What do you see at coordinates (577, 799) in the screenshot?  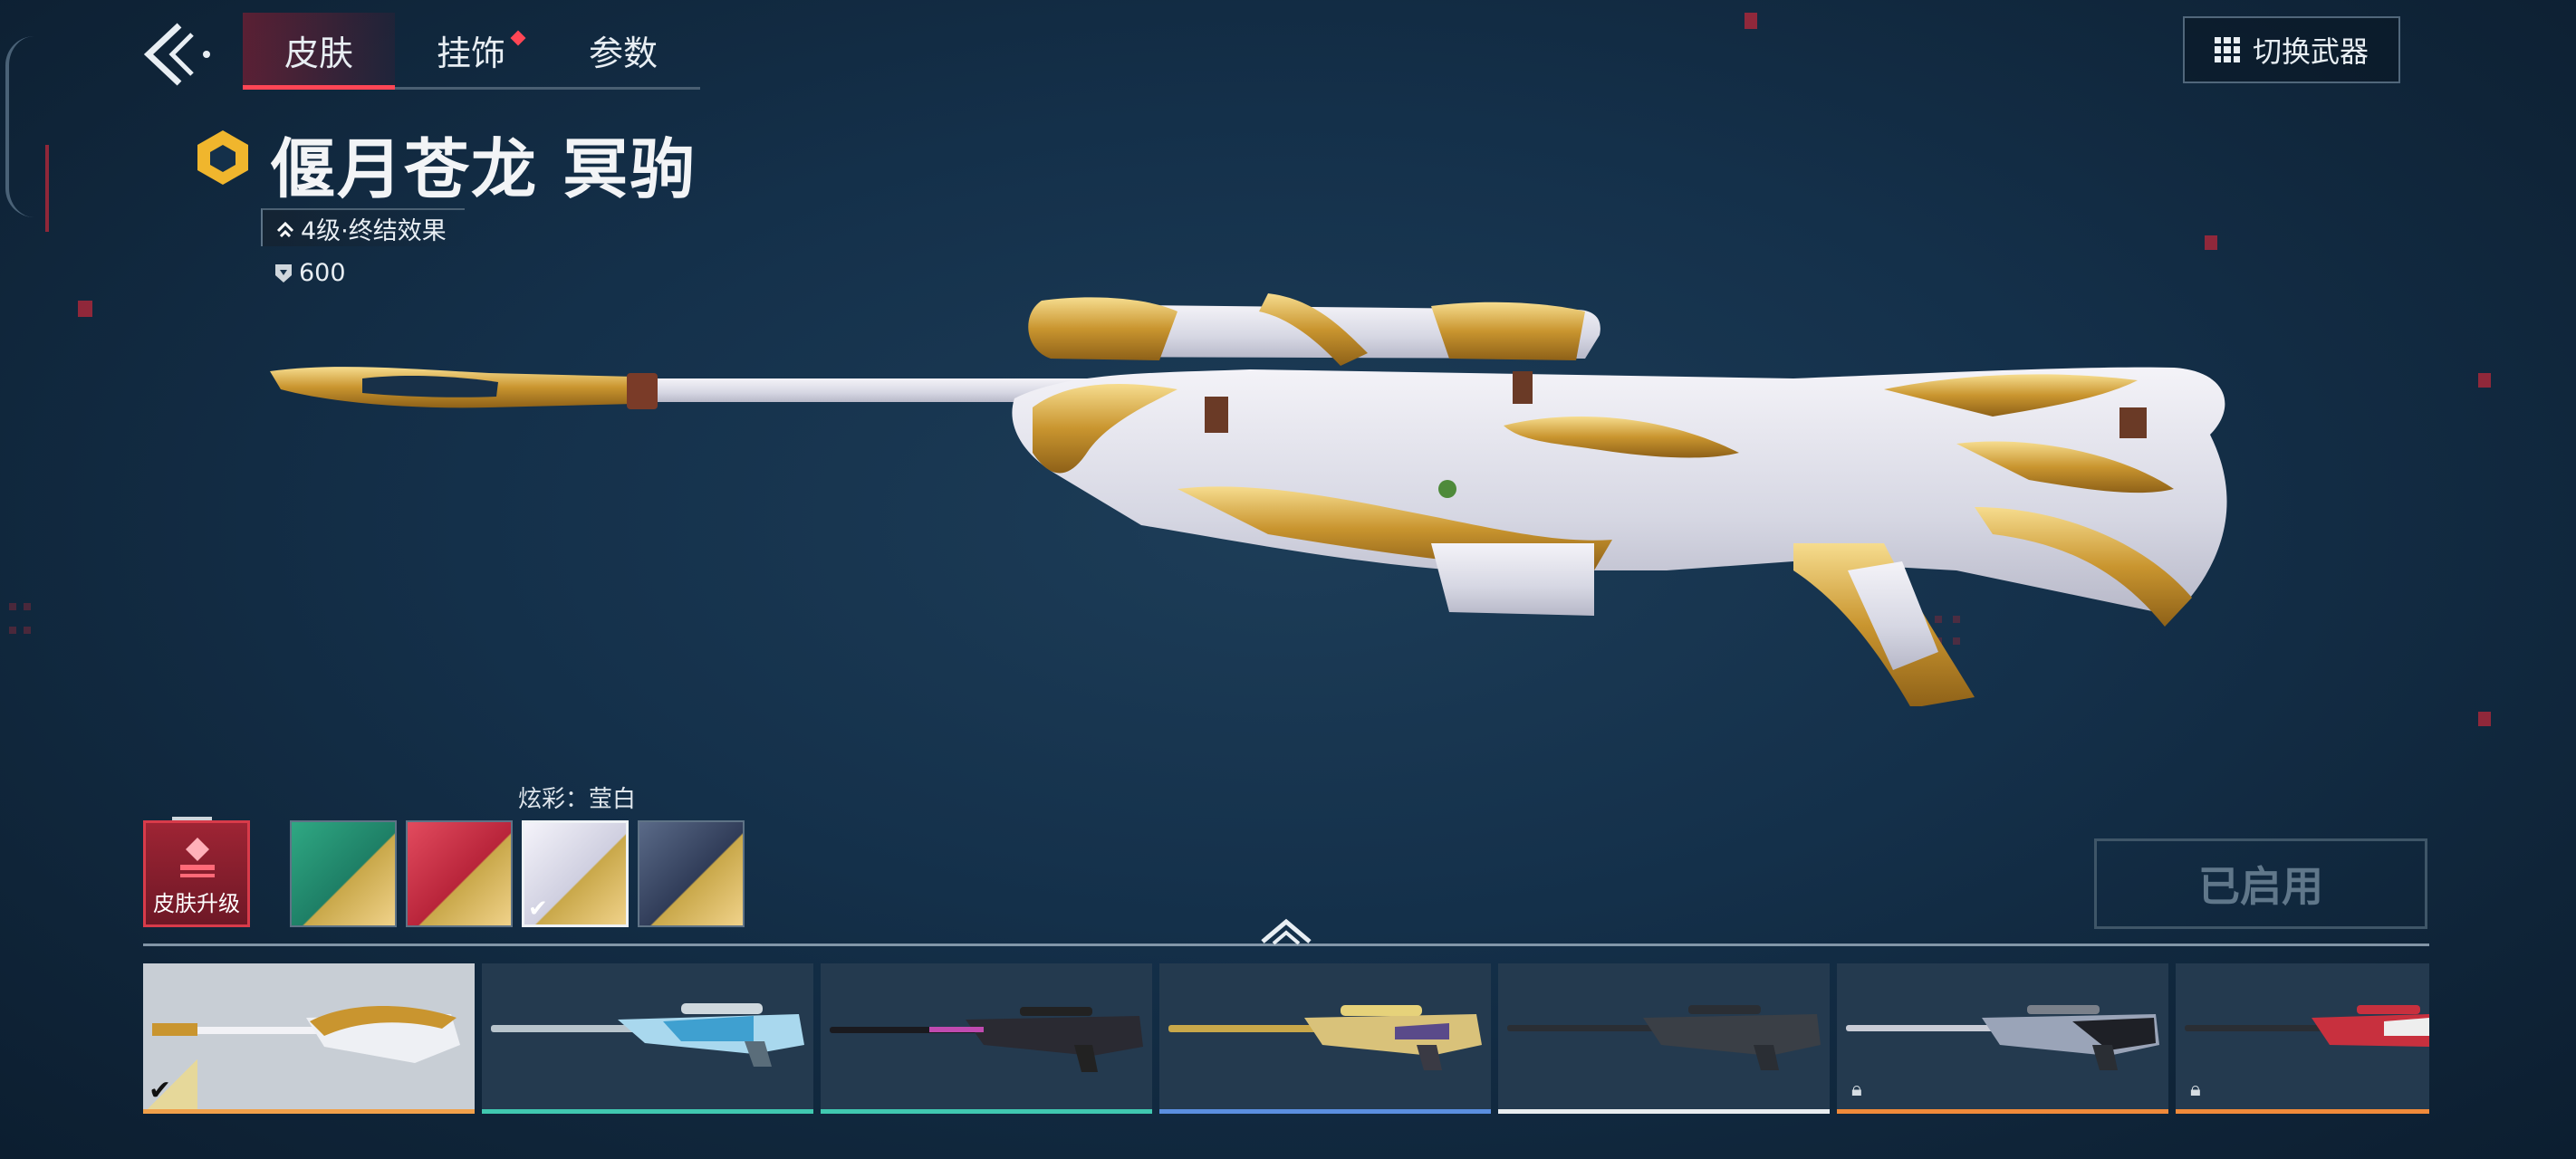 I see `variant-label: 炫彩：莹白` at bounding box center [577, 799].